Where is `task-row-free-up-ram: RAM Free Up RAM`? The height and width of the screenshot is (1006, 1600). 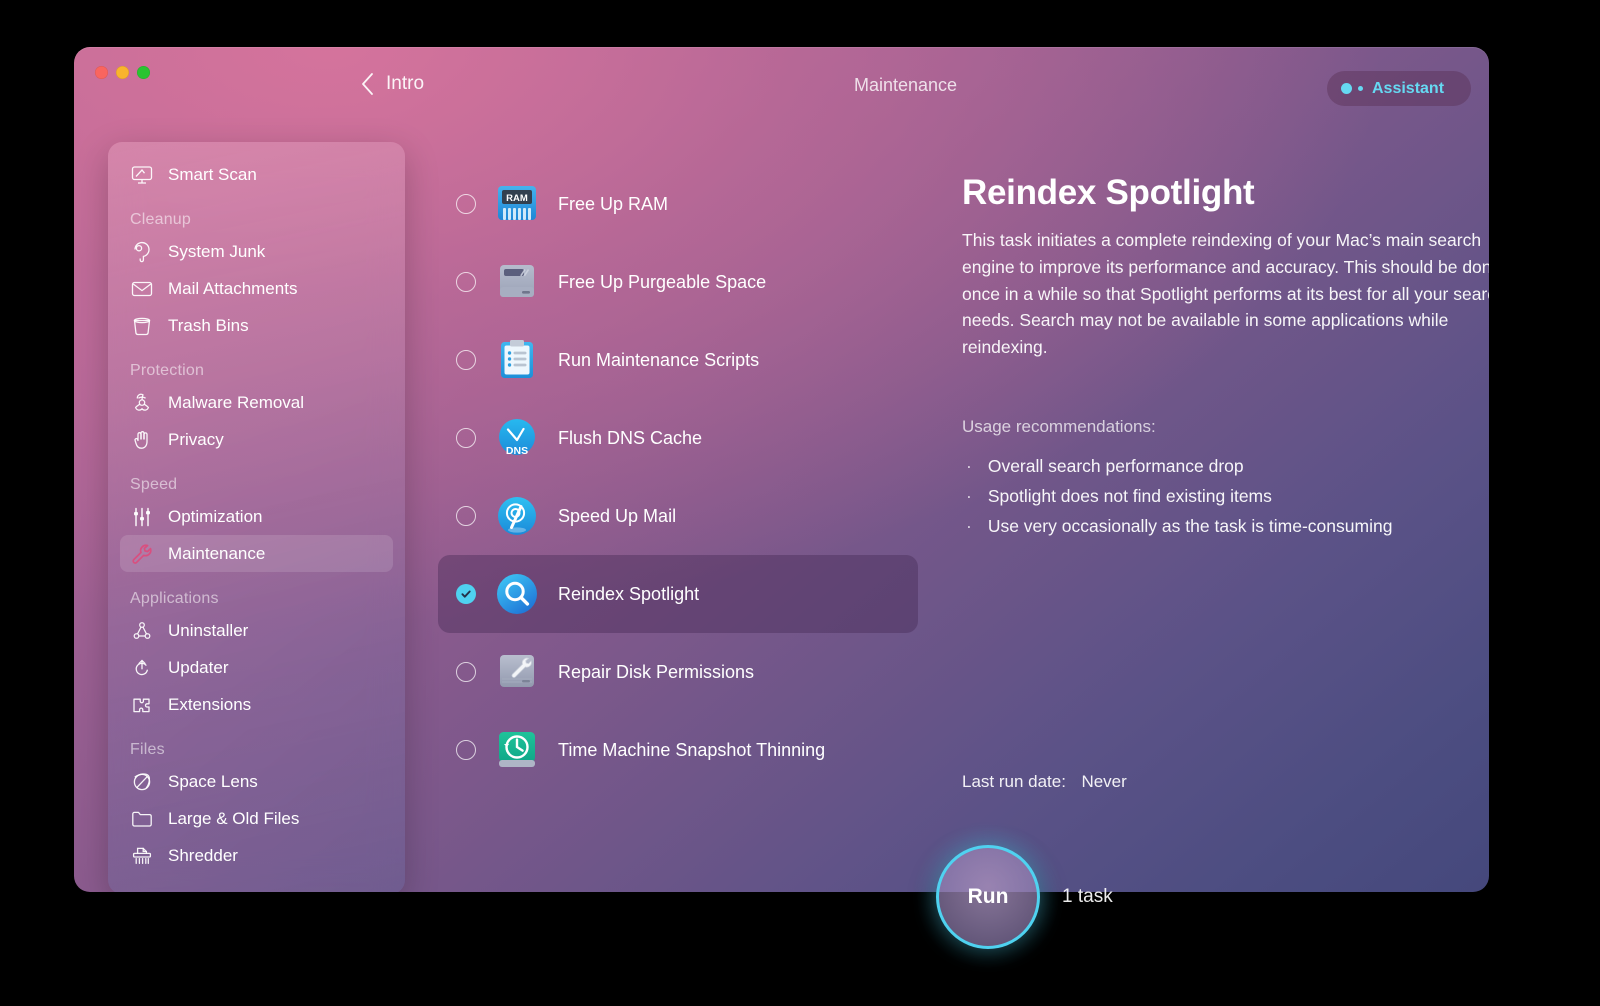 task-row-free-up-ram: RAM Free Up RAM is located at coordinates (678, 204).